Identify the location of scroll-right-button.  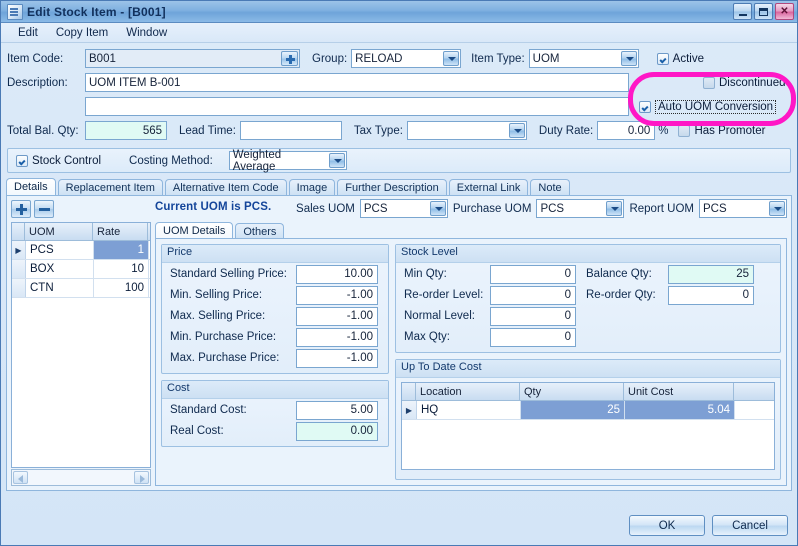
(141, 477).